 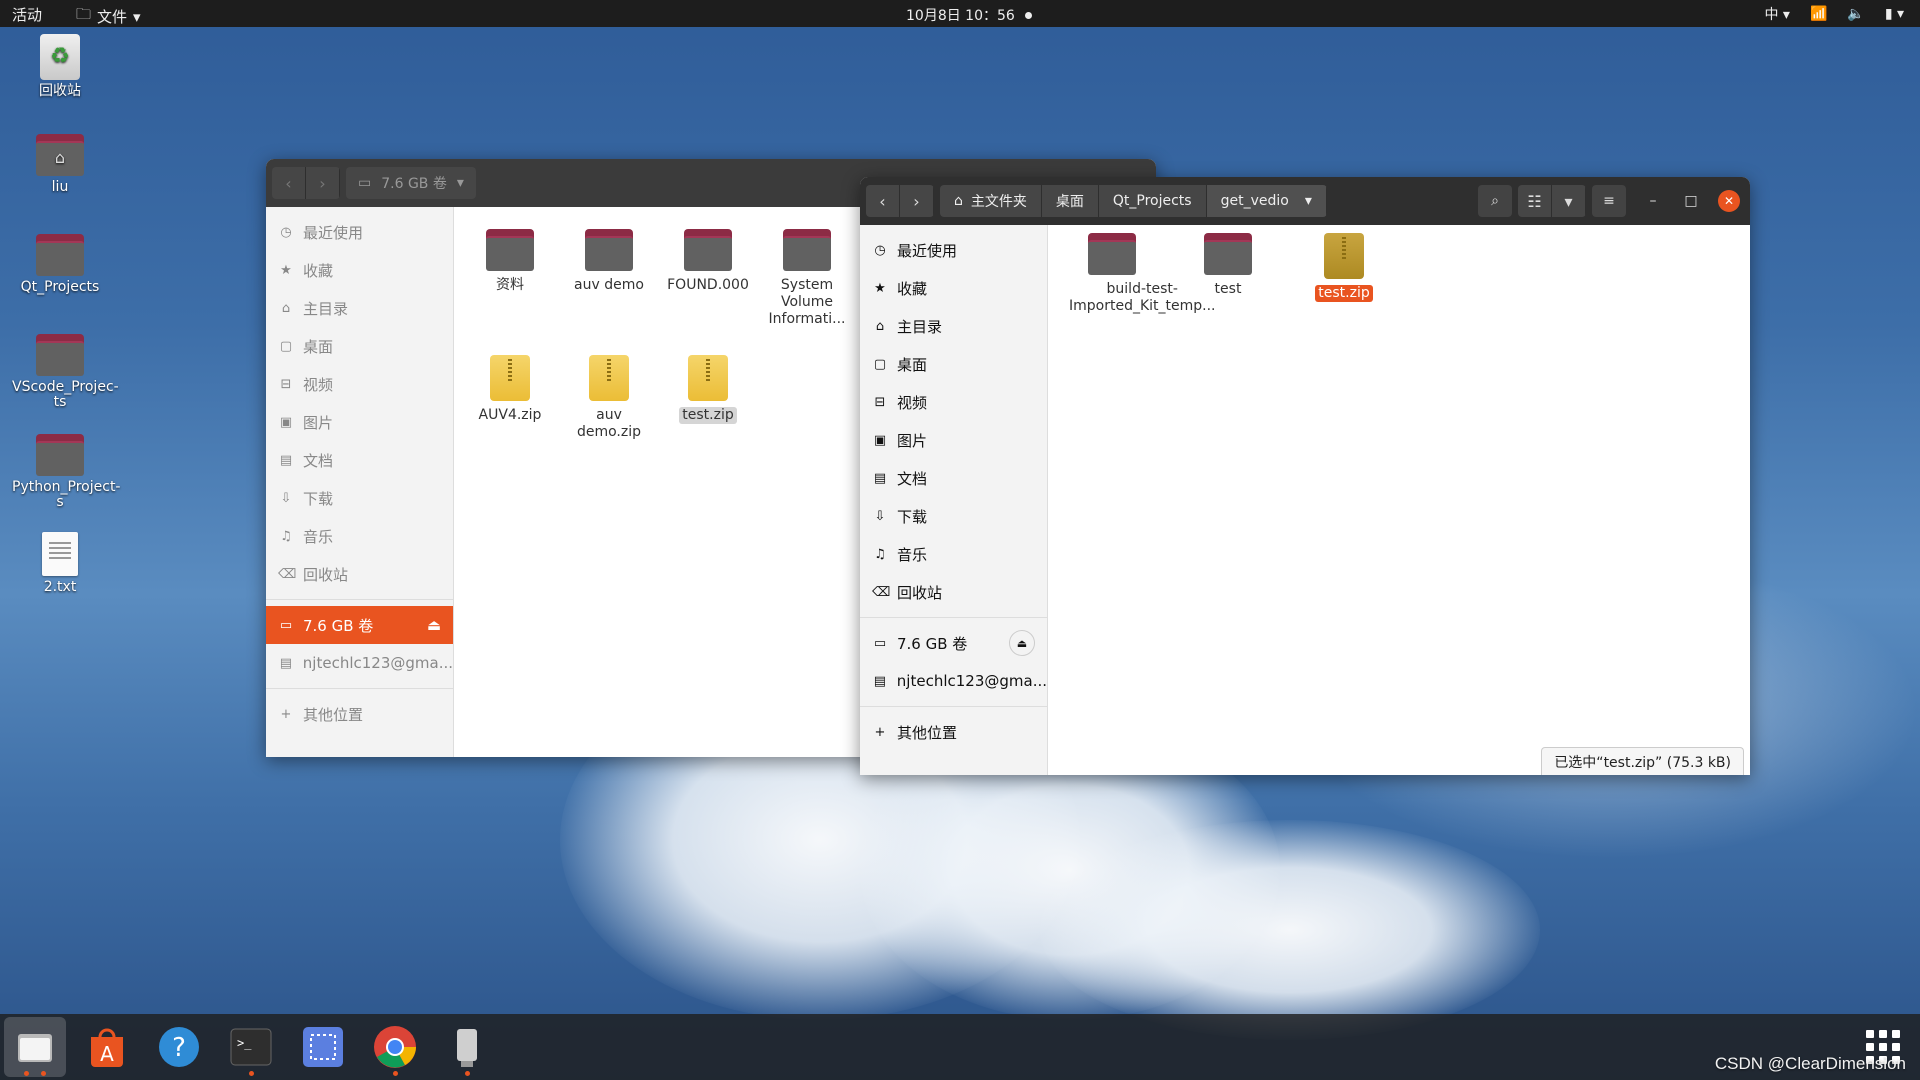 What do you see at coordinates (1729, 201) in the screenshot?
I see `close-button: ✕` at bounding box center [1729, 201].